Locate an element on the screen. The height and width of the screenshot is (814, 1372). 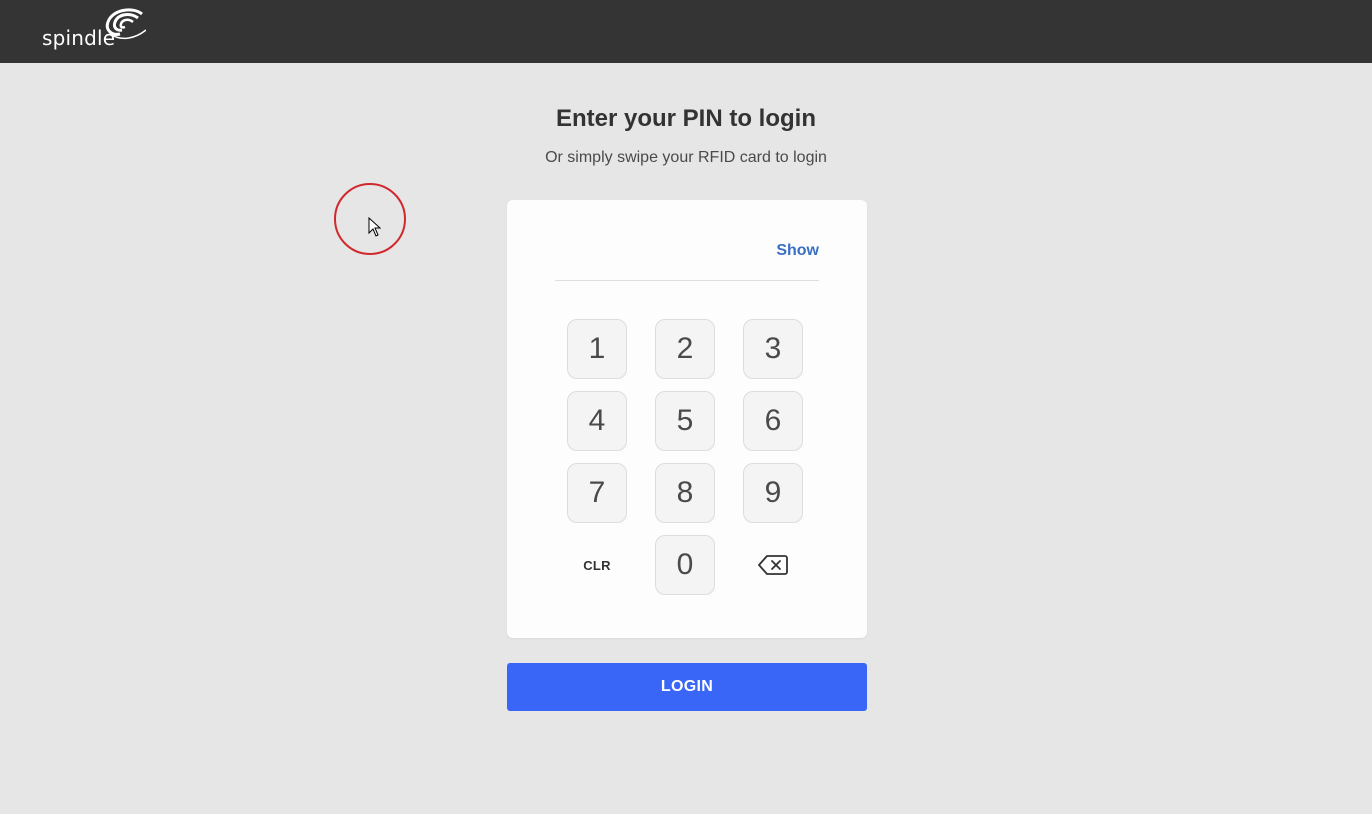
top-bar: spindle is located at coordinates (686, 31).